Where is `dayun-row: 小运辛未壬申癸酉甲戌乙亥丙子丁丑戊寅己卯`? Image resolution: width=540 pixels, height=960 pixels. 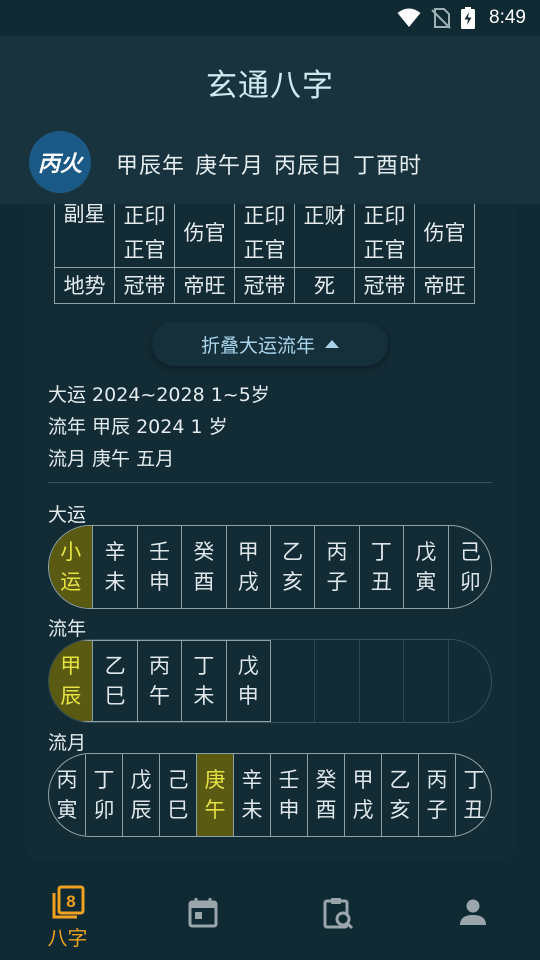 dayun-row: 小运辛未壬申癸酉甲戌乙亥丙子丁丑戊寅己卯 is located at coordinates (270, 567).